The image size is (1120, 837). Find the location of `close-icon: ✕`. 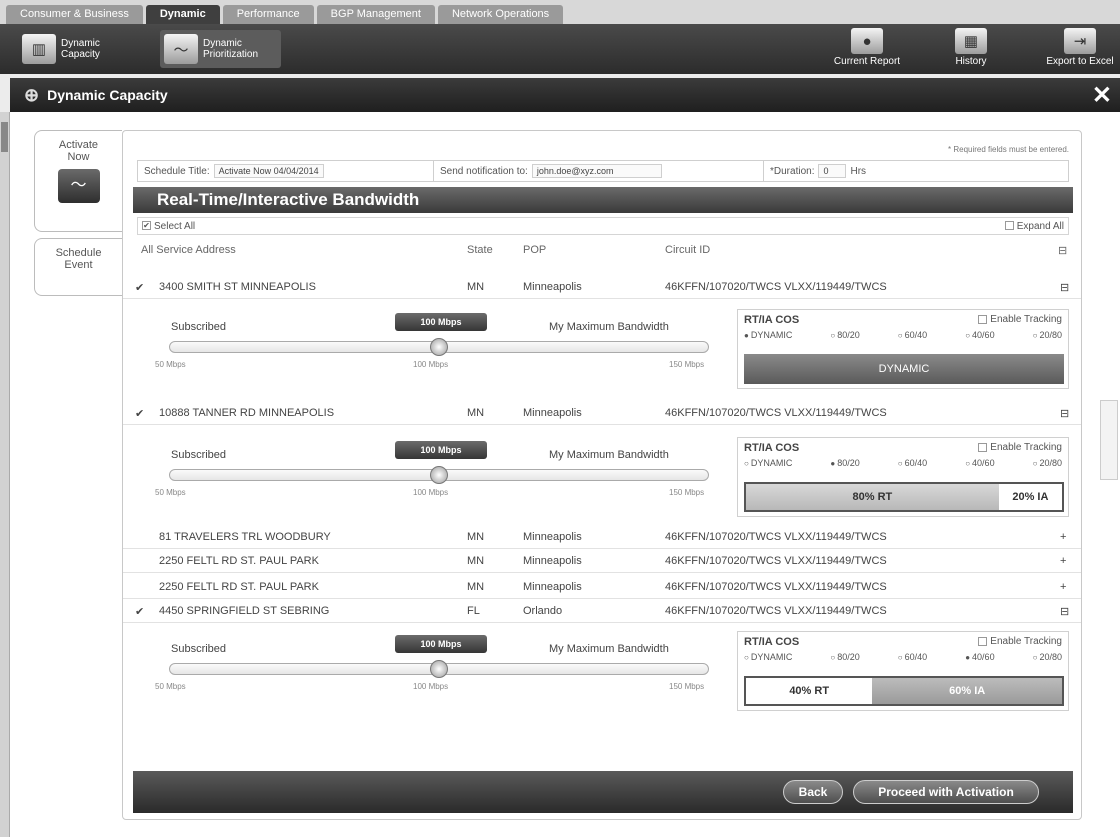

close-icon: ✕ is located at coordinates (1102, 95).